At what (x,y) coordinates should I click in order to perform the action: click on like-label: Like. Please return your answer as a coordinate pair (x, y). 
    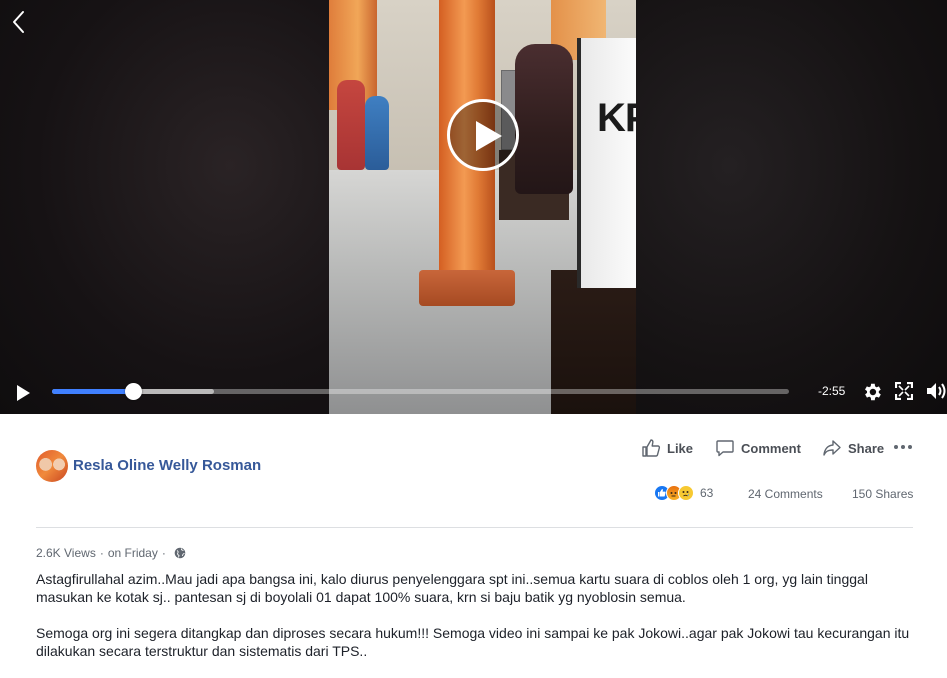
    Looking at the image, I should click on (680, 448).